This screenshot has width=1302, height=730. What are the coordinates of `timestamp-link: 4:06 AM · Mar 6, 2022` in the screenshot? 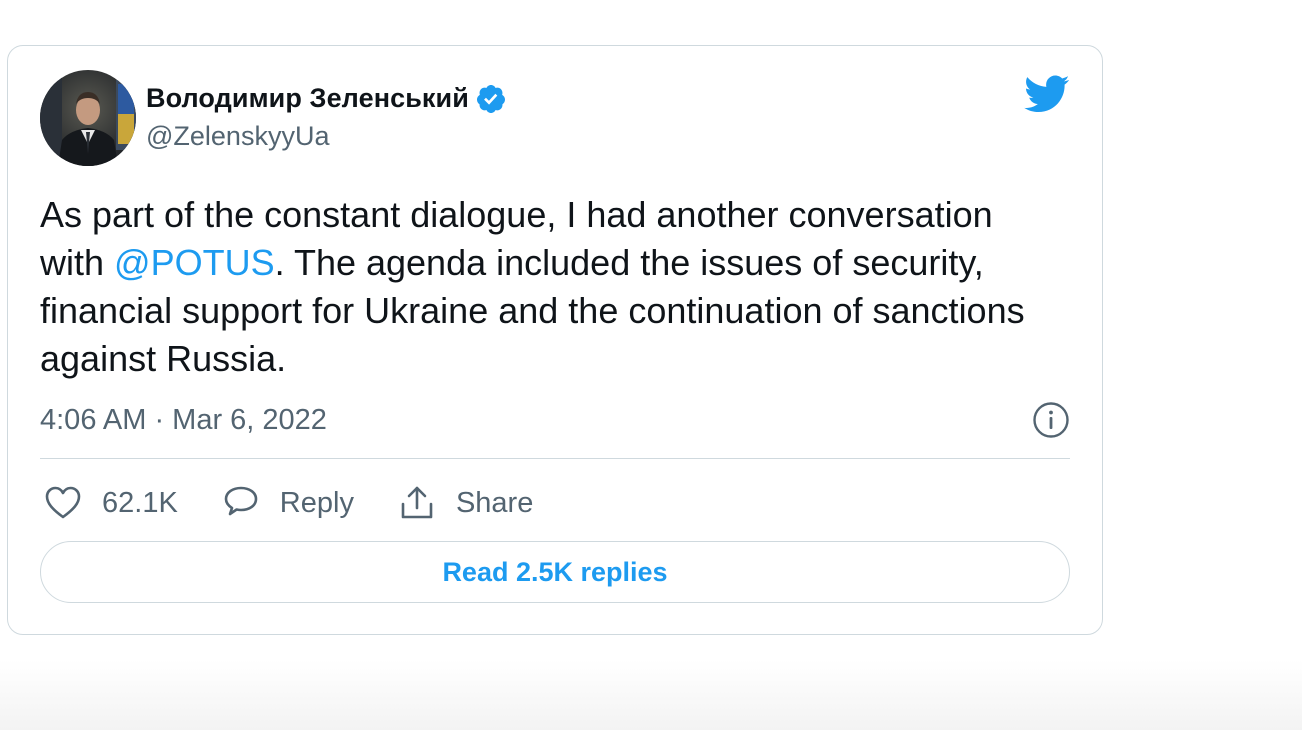 It's located at (183, 420).